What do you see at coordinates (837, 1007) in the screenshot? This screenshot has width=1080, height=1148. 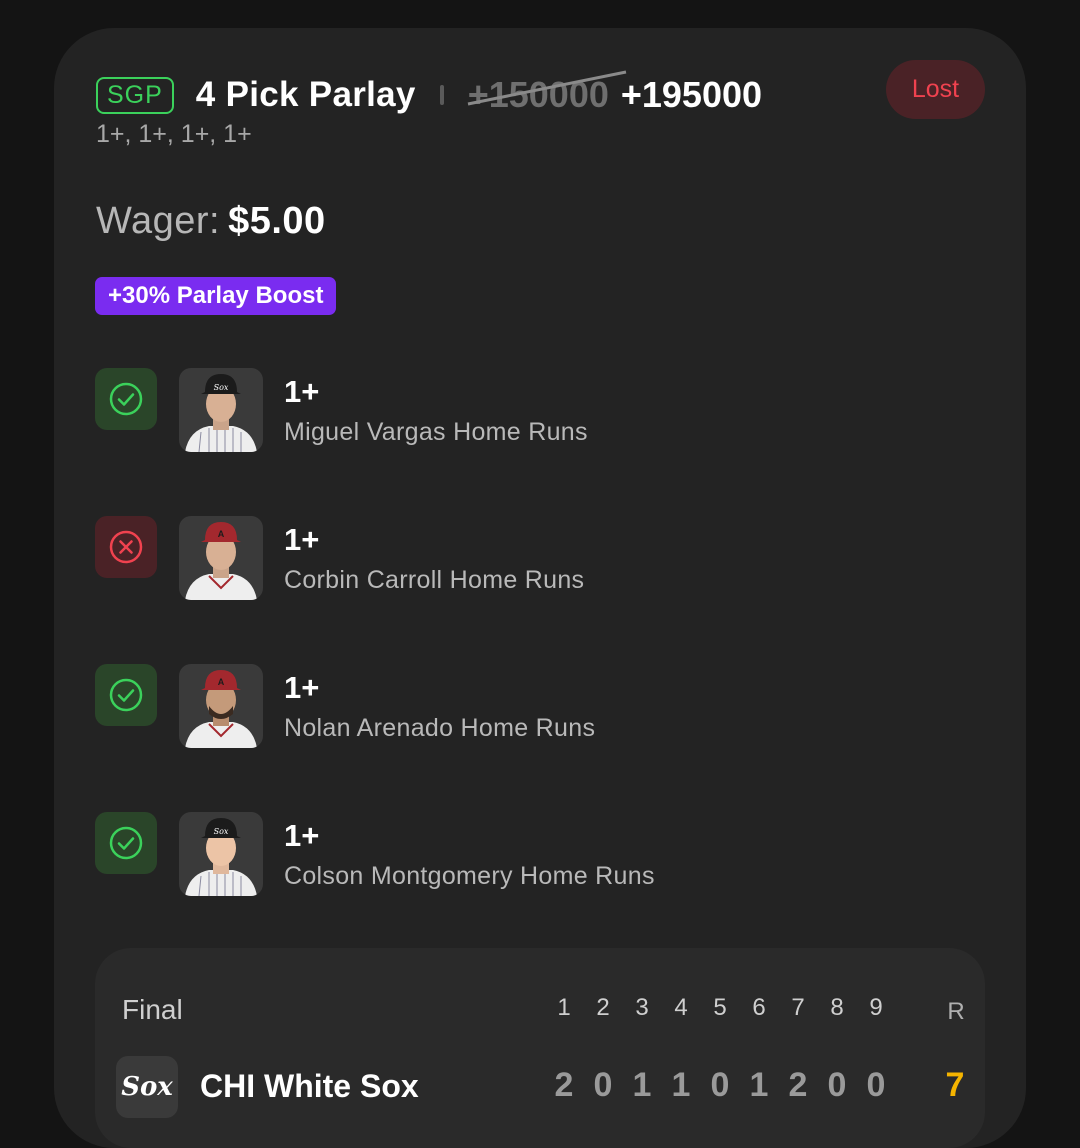 I see `inning-header: 8` at bounding box center [837, 1007].